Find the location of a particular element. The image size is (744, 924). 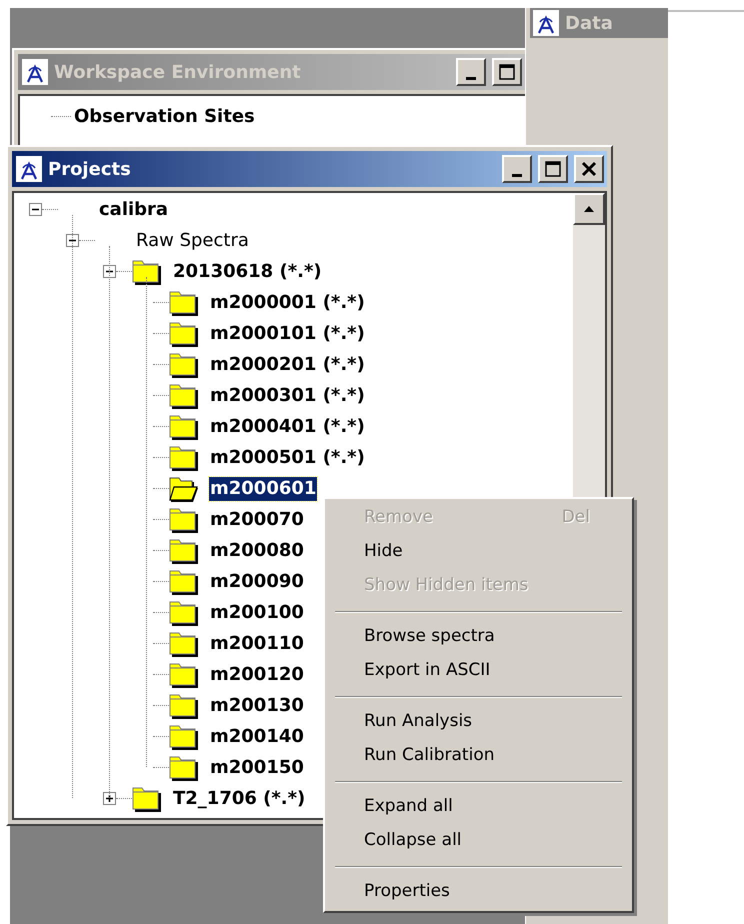

close-button is located at coordinates (589, 169).